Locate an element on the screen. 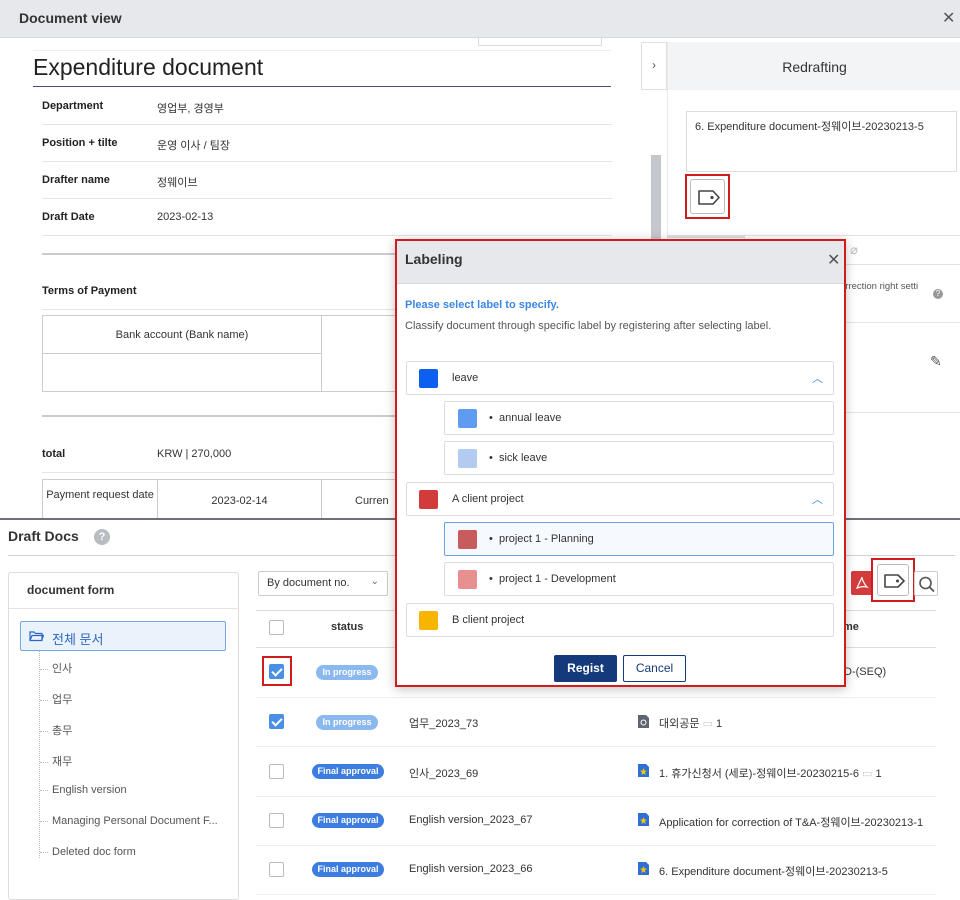  tree-item-label: 재무 is located at coordinates (62, 762).